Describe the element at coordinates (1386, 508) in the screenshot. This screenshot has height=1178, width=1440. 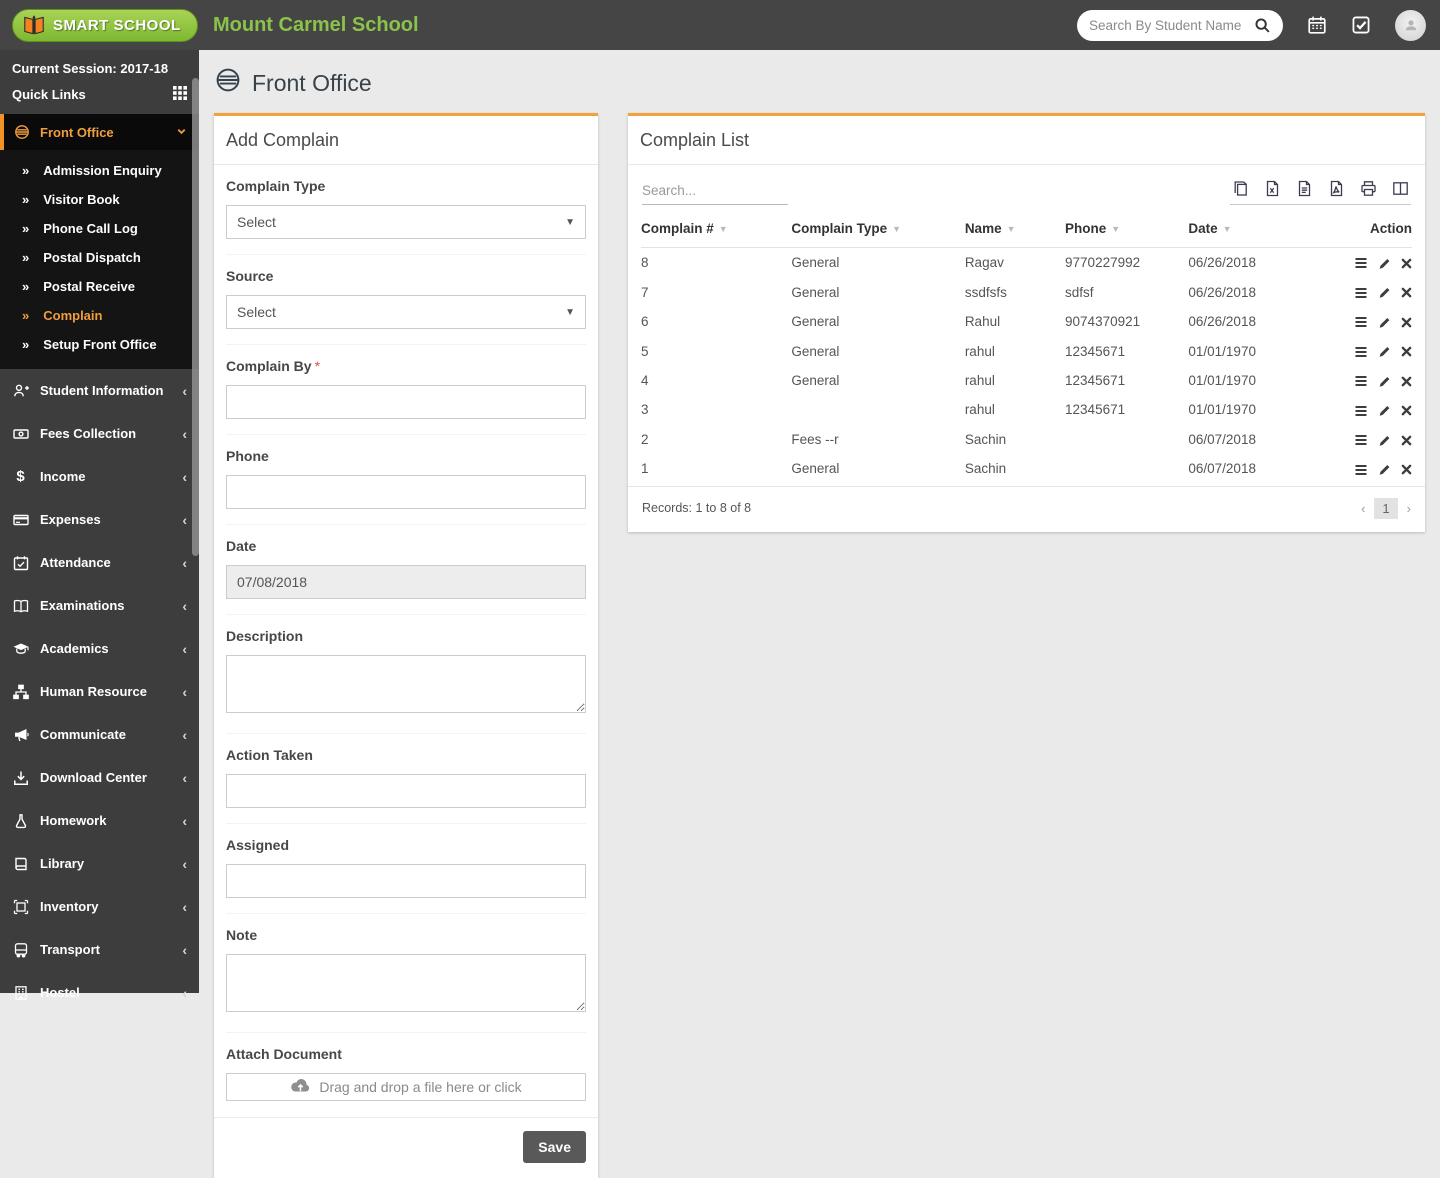
I see `page-number: 1` at that location.